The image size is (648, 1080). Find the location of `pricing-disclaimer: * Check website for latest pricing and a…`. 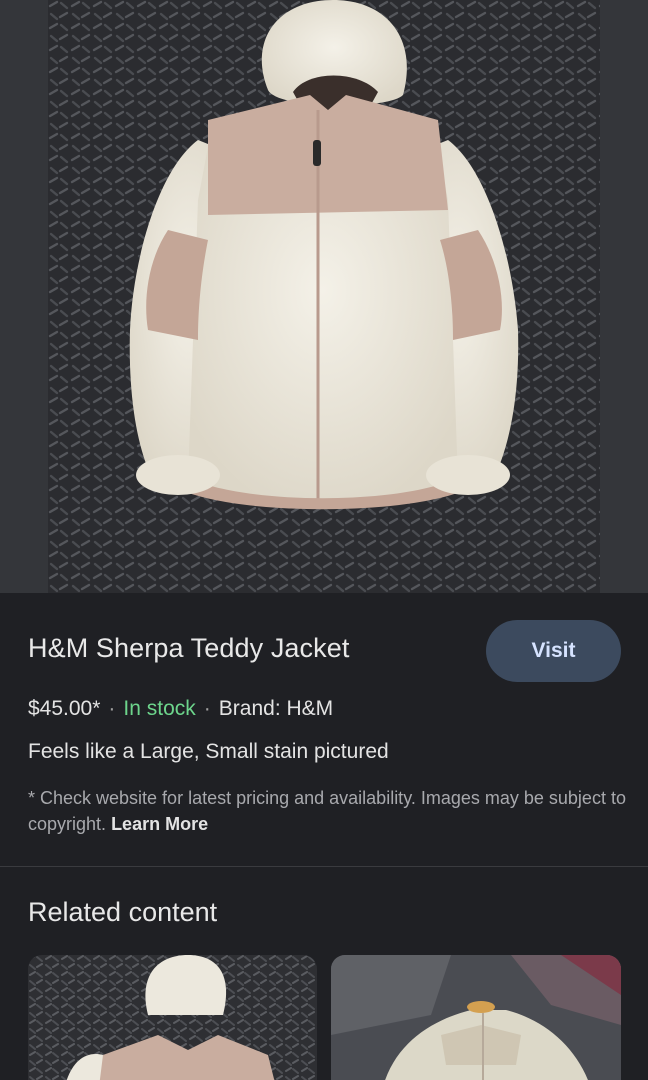

pricing-disclaimer: * Check website for latest pricing and a… is located at coordinates (328, 811).